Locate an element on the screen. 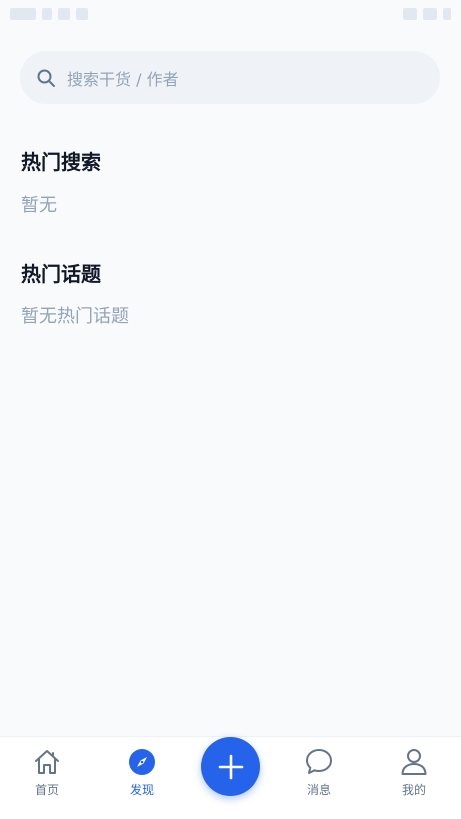 This screenshot has height=819, width=461. signal-icon is located at coordinates (430, 14).